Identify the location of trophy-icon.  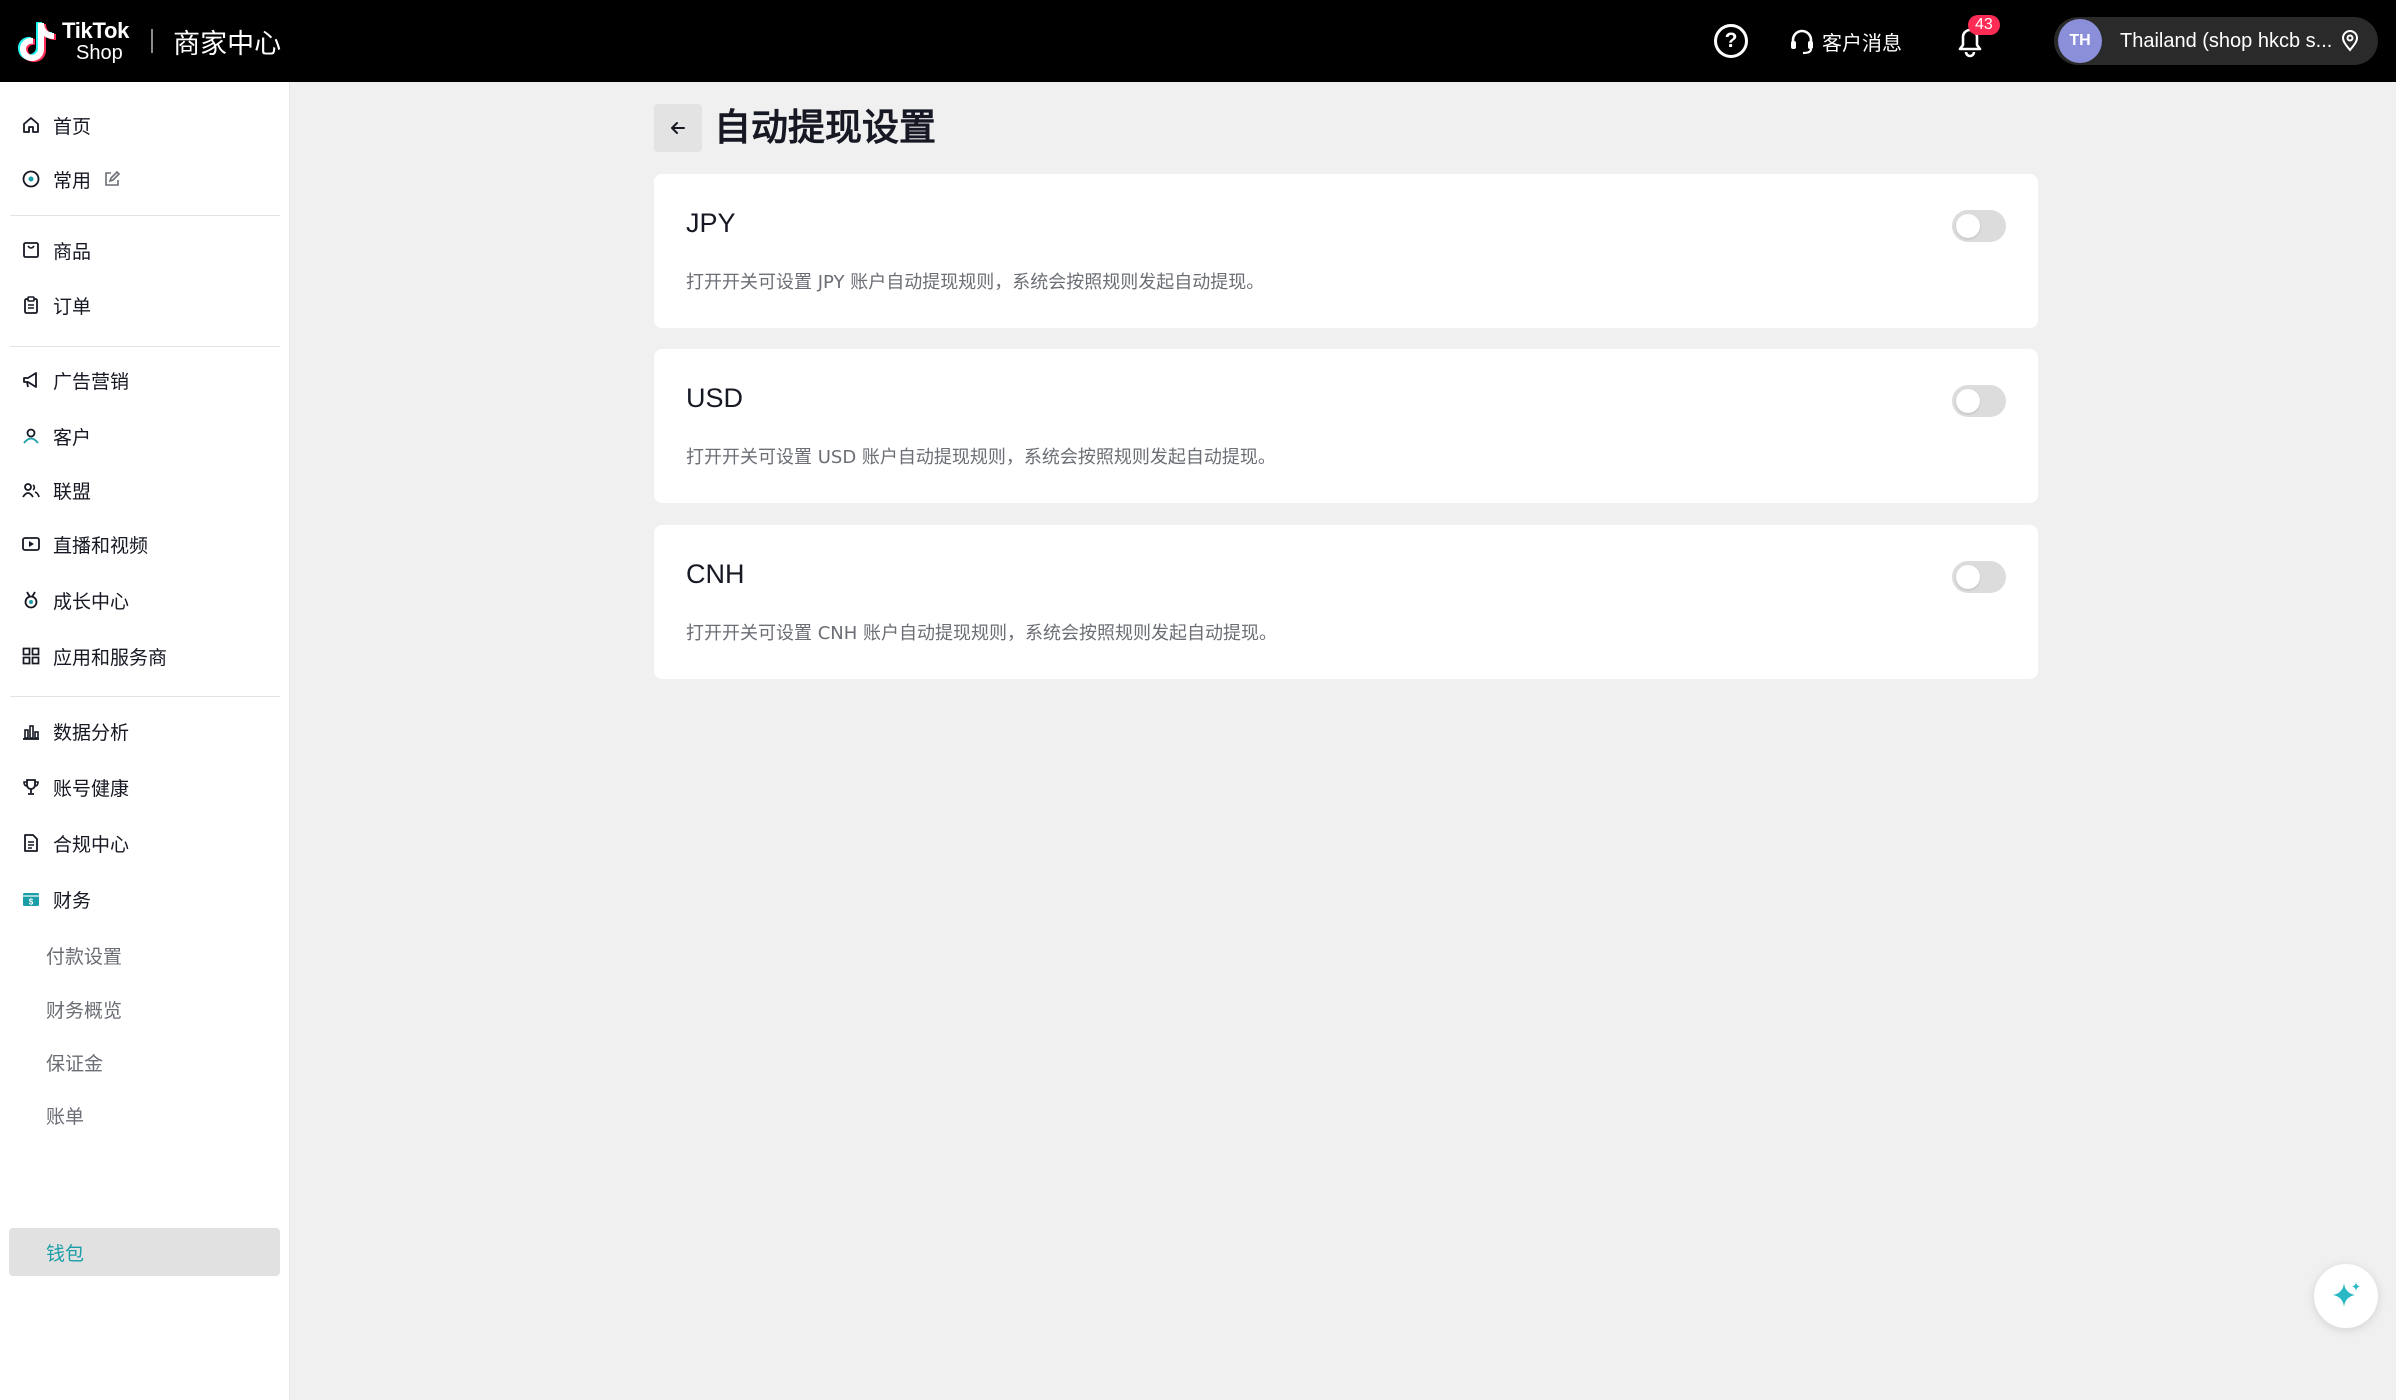
(31, 787).